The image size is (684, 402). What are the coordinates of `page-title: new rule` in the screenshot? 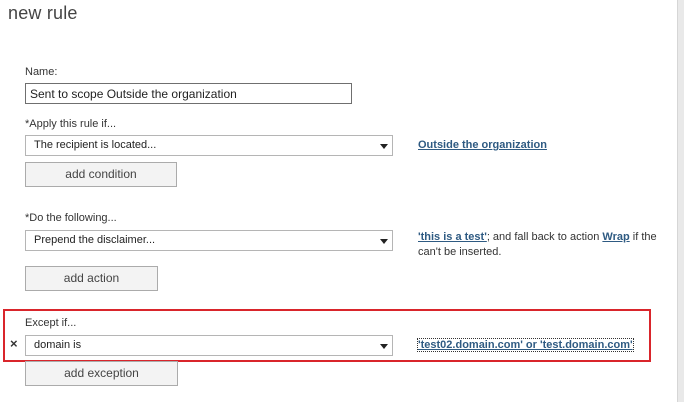 It's located at (43, 13).